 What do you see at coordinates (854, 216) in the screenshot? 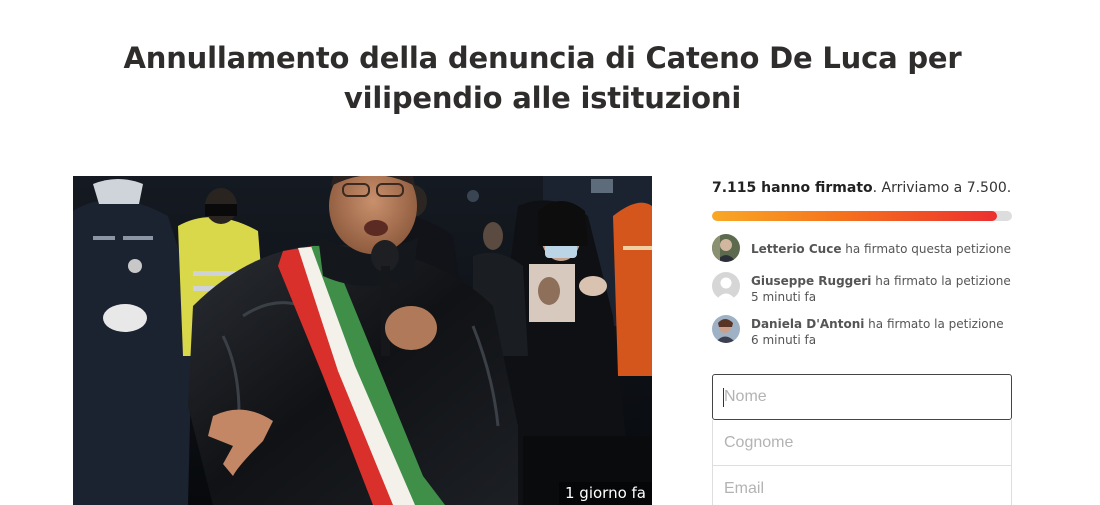
I see `progress-bar-fill` at bounding box center [854, 216].